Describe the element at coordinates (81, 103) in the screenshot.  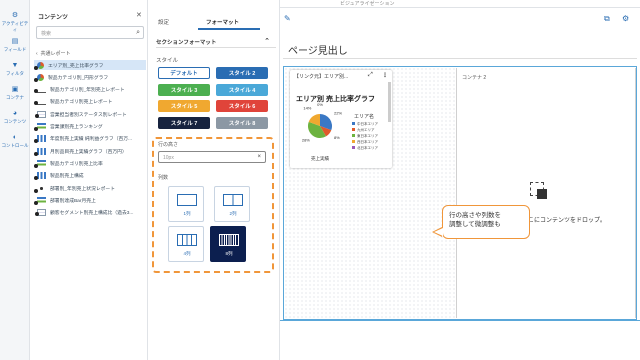
I see `list-item-label: 製品カテゴリ別売上レポート` at that location.